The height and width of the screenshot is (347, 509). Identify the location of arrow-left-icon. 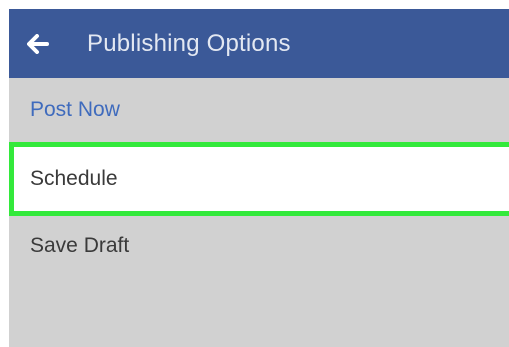
(38, 43).